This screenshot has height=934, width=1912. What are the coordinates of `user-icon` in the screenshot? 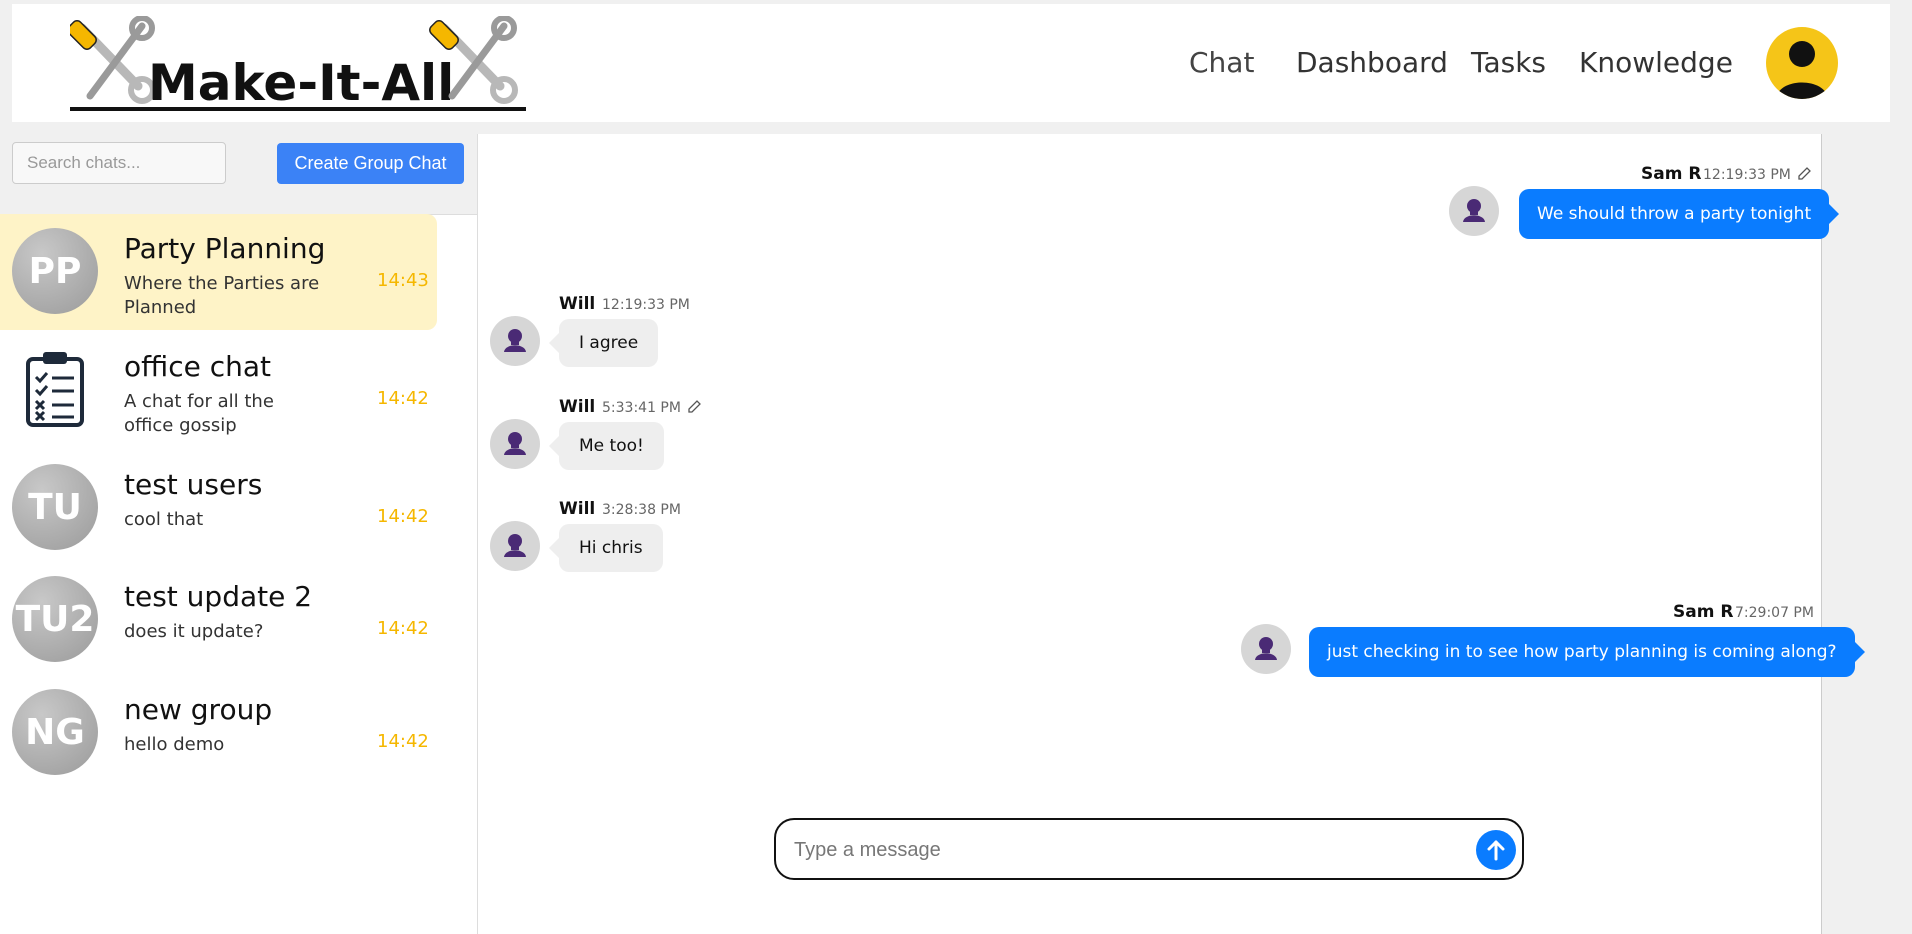 It's located at (1802, 70).